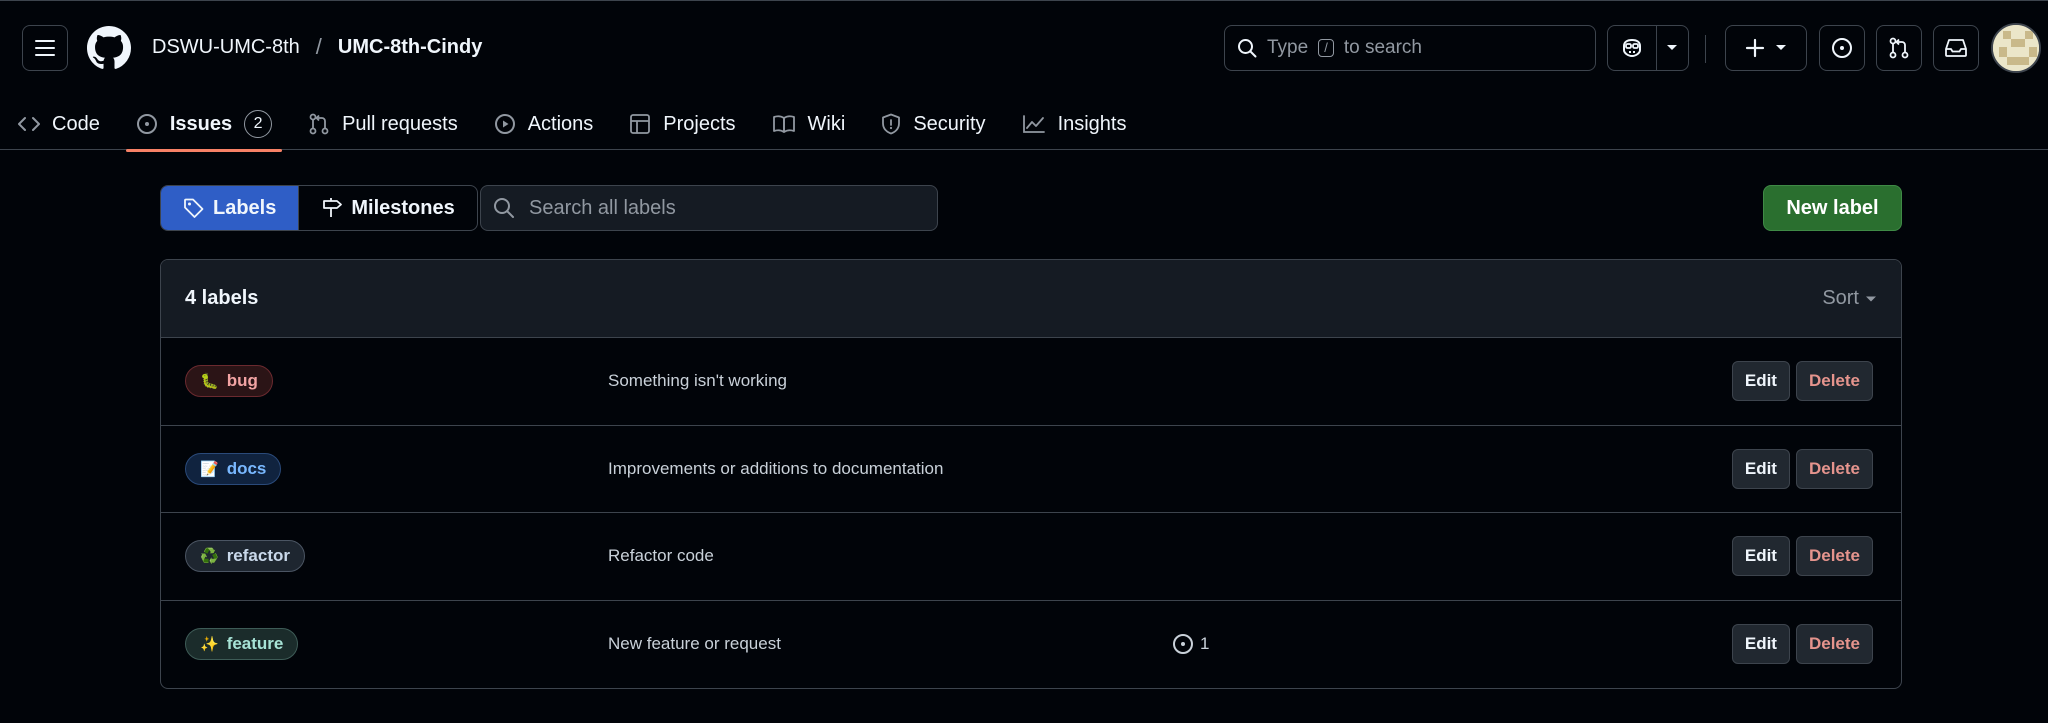  I want to click on bug-emoji-icon: 🐛, so click(209, 382).